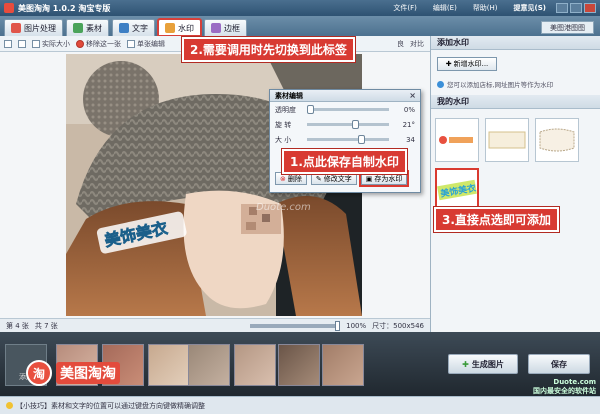 This screenshot has height=414, width=600. What do you see at coordinates (405, 8) in the screenshot?
I see `menu-file: 文件(F)` at bounding box center [405, 8].